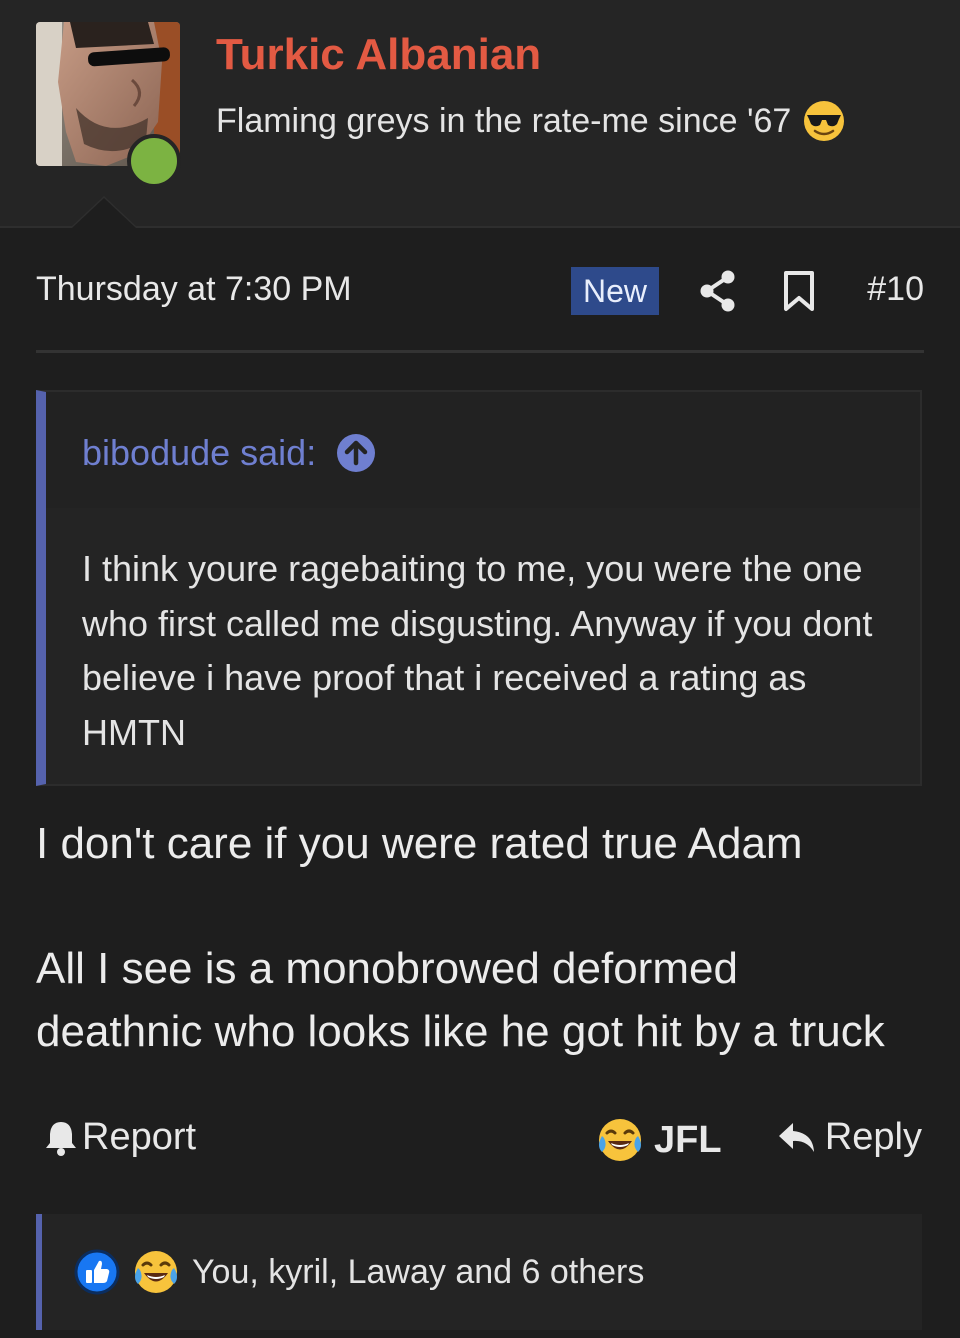 This screenshot has height=1338, width=960. What do you see at coordinates (824, 121) in the screenshot?
I see `sunglasses-emoji-icon` at bounding box center [824, 121].